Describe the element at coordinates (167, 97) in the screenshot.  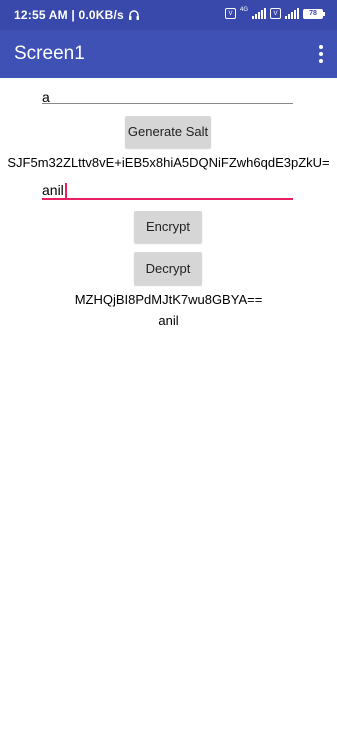
I see `salt-input` at that location.